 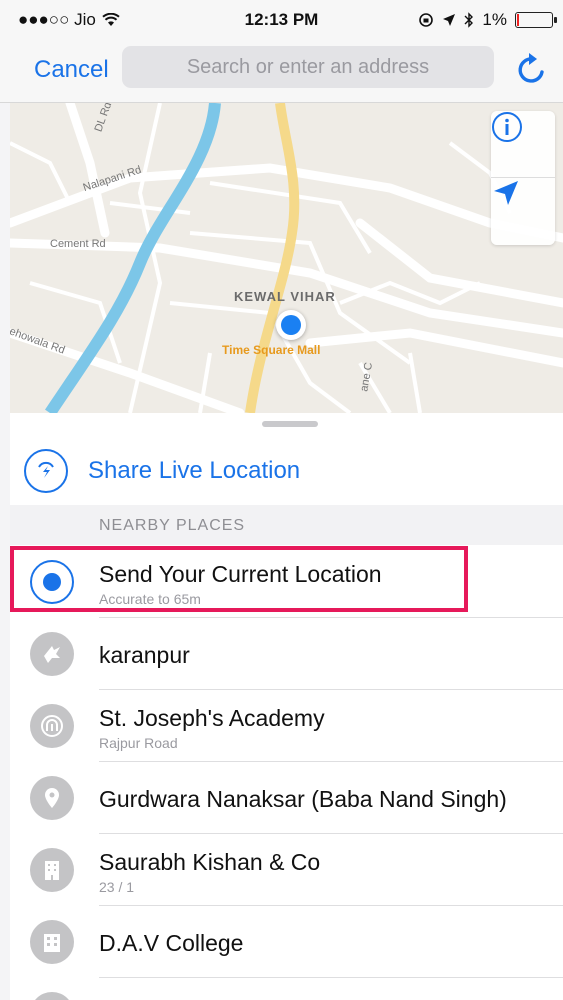 I want to click on place-title: Saurabh Kishan & Co, so click(x=210, y=862).